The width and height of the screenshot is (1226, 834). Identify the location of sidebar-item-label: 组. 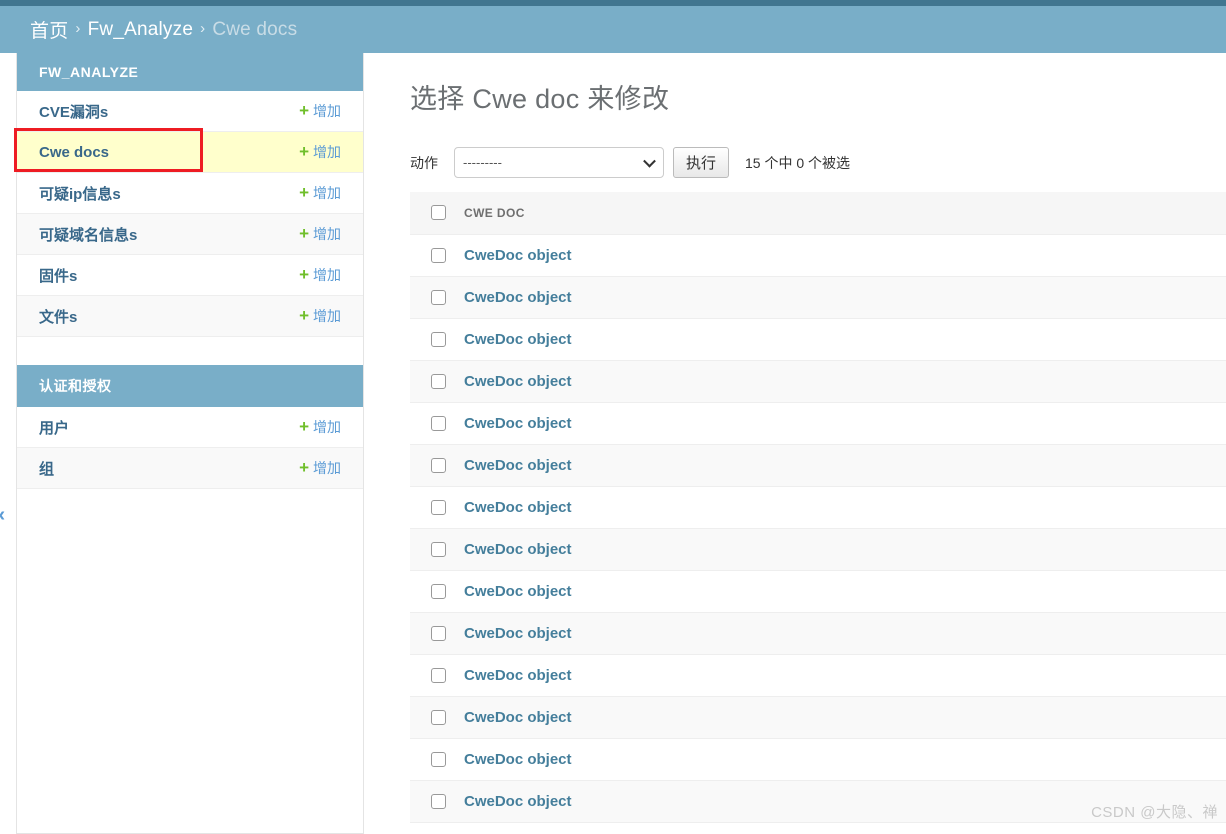
(46, 468).